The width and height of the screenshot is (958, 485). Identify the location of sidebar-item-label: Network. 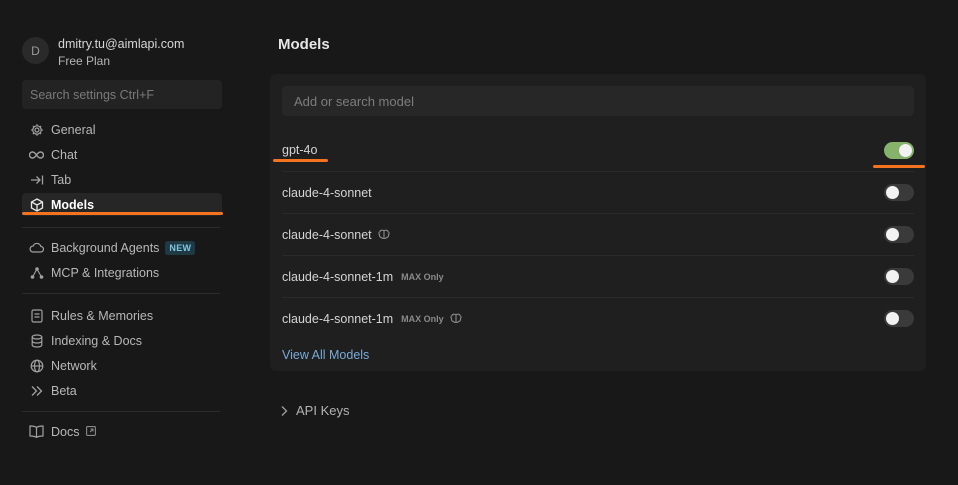
(74, 365).